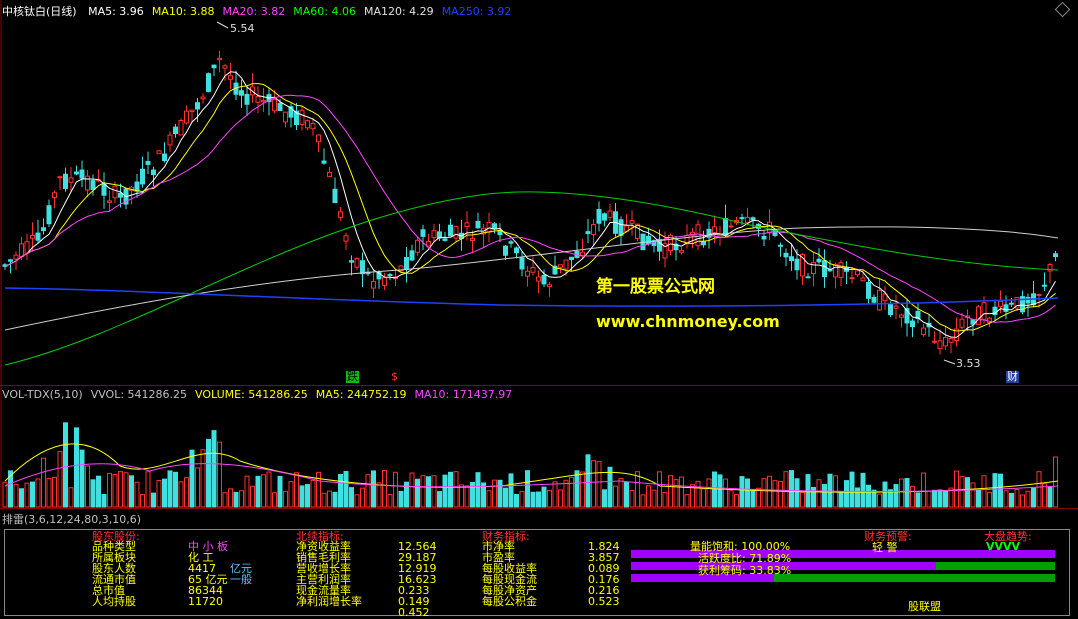  Describe the element at coordinates (924, 606) in the screenshot. I see `footer-text: 股联盟` at that location.